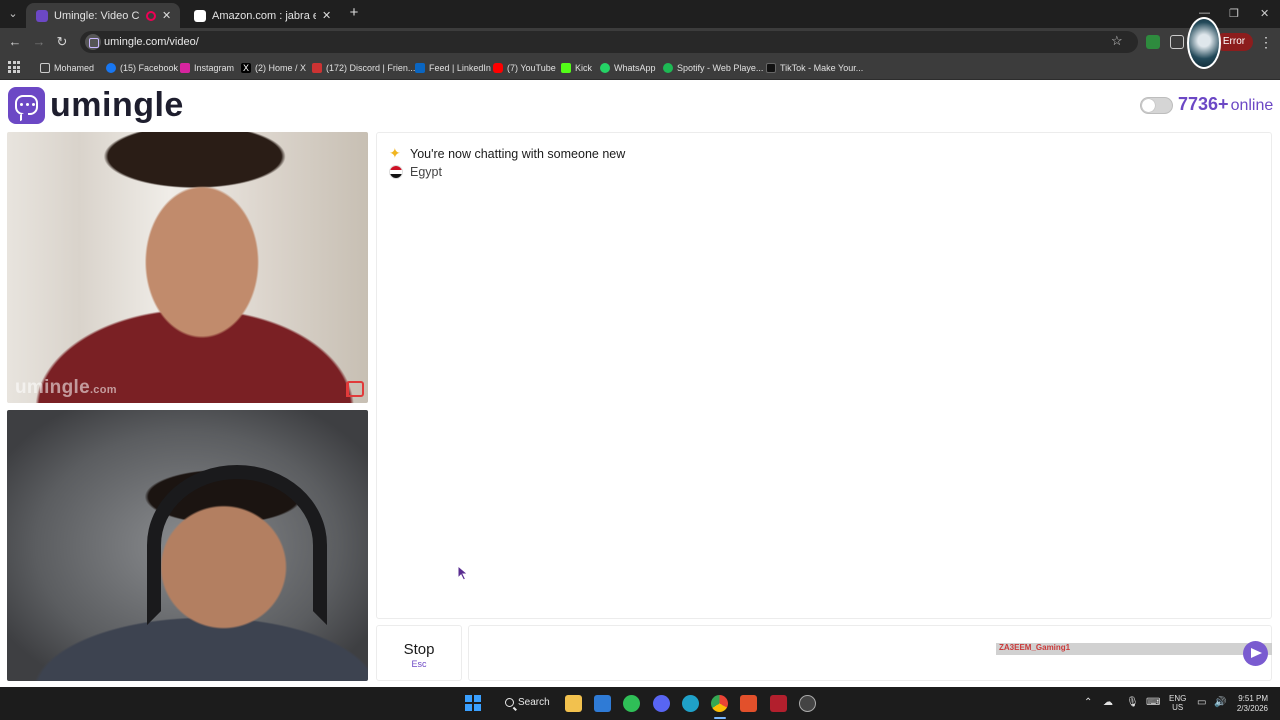 Image resolution: width=1280 pixels, height=720 pixels. I want to click on mail-icon, so click(602, 703).